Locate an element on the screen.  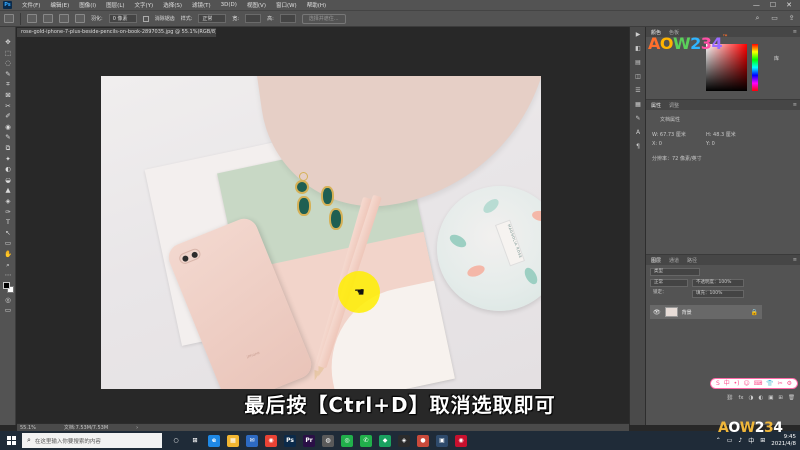
blend-mode-select: 正常 is located at coordinates (669, 283).